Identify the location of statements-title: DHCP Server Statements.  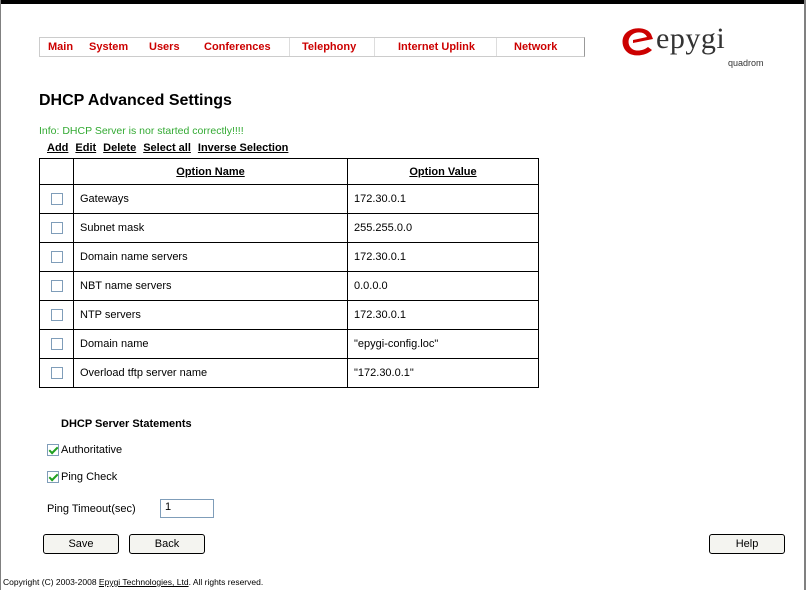
(126, 424).